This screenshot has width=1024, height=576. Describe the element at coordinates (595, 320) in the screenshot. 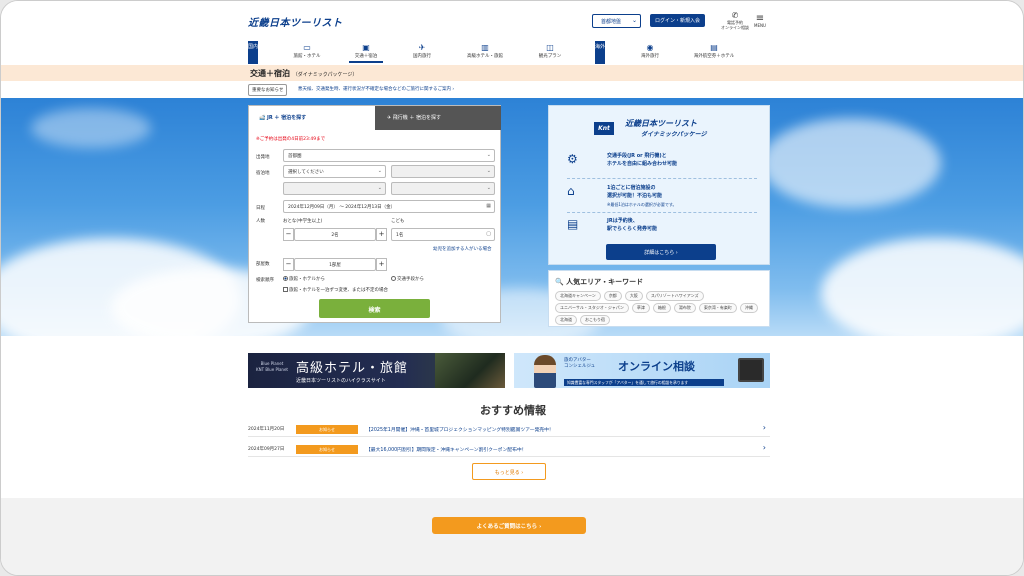

I see `keyword-tag: おこもり宿` at that location.